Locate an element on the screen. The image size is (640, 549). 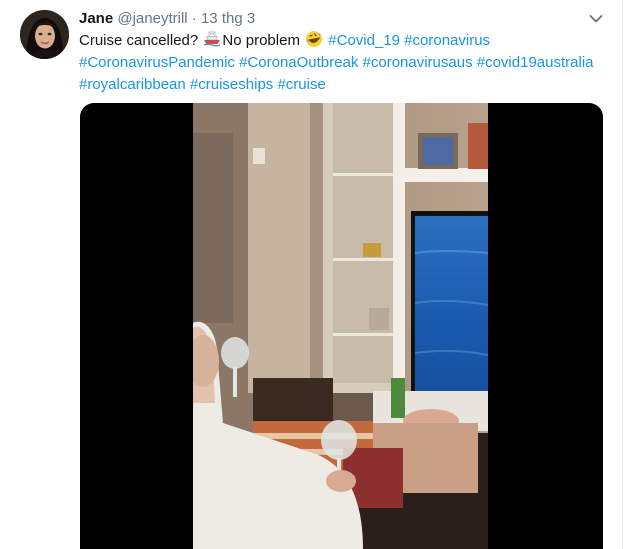
chevron-down-icon is located at coordinates (596, 19).